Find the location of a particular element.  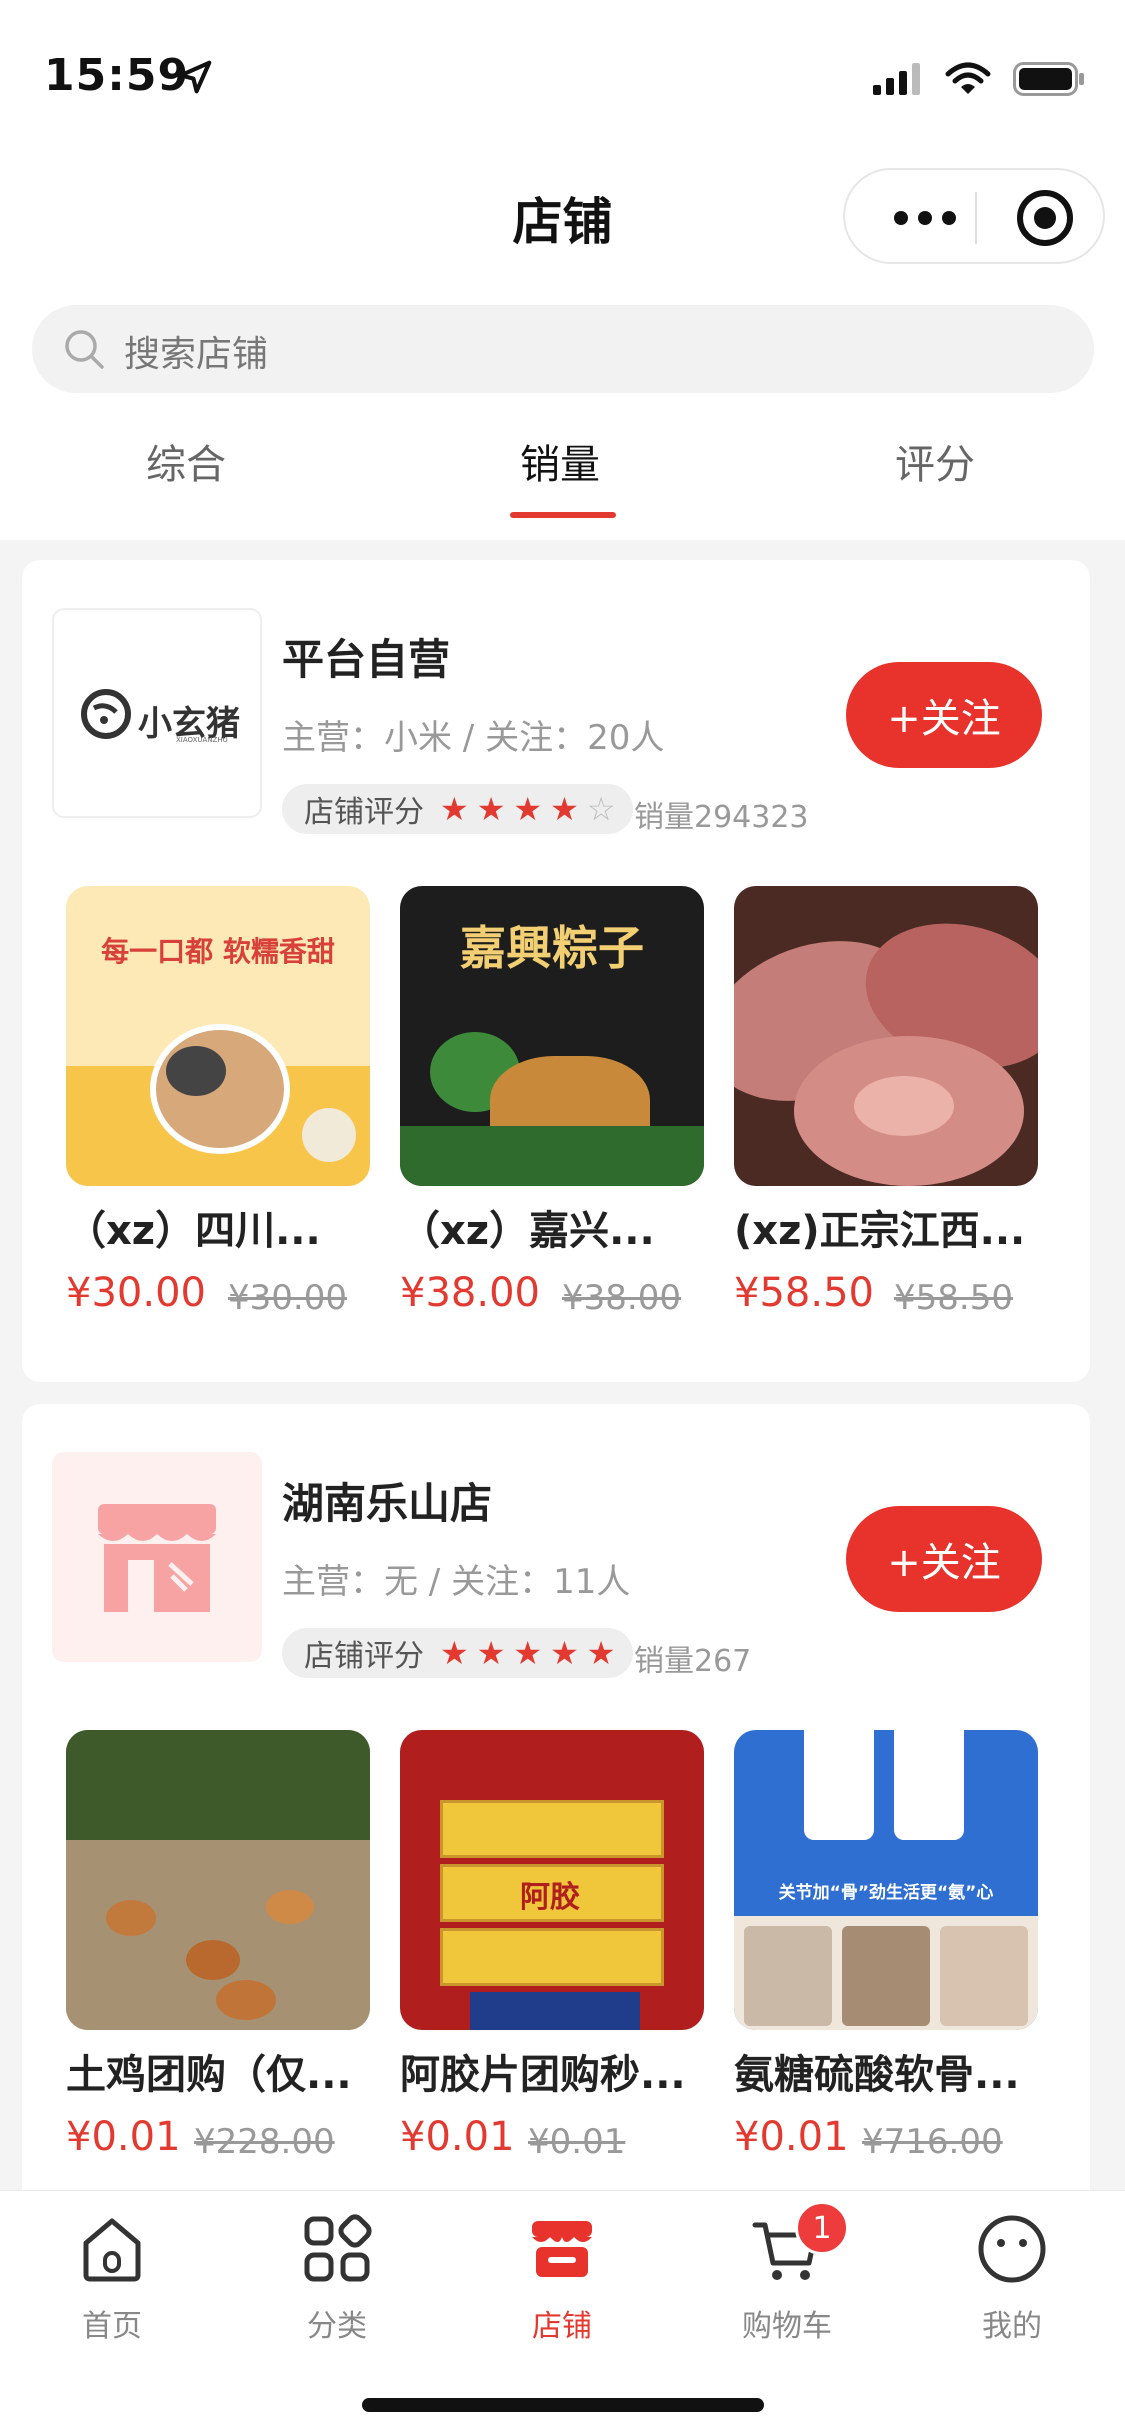

product-item: (xz)正宗江西... ¥58.50 ¥58.50 is located at coordinates (886, 1102).